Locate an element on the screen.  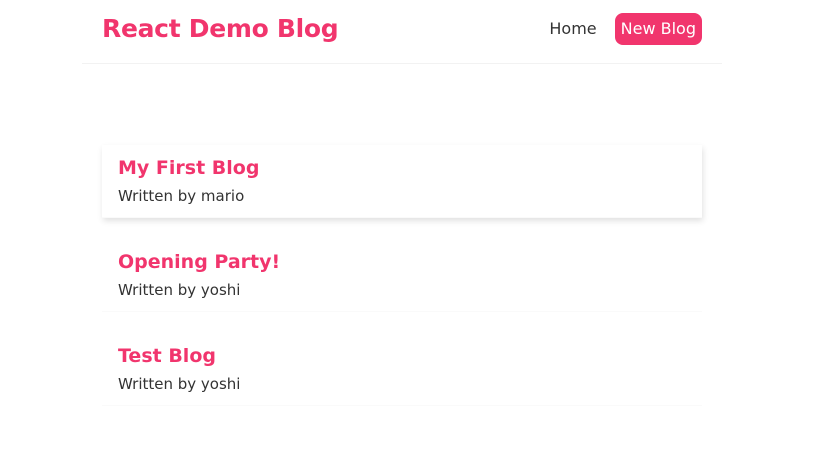
blog-author: Written by mario is located at coordinates (181, 196).